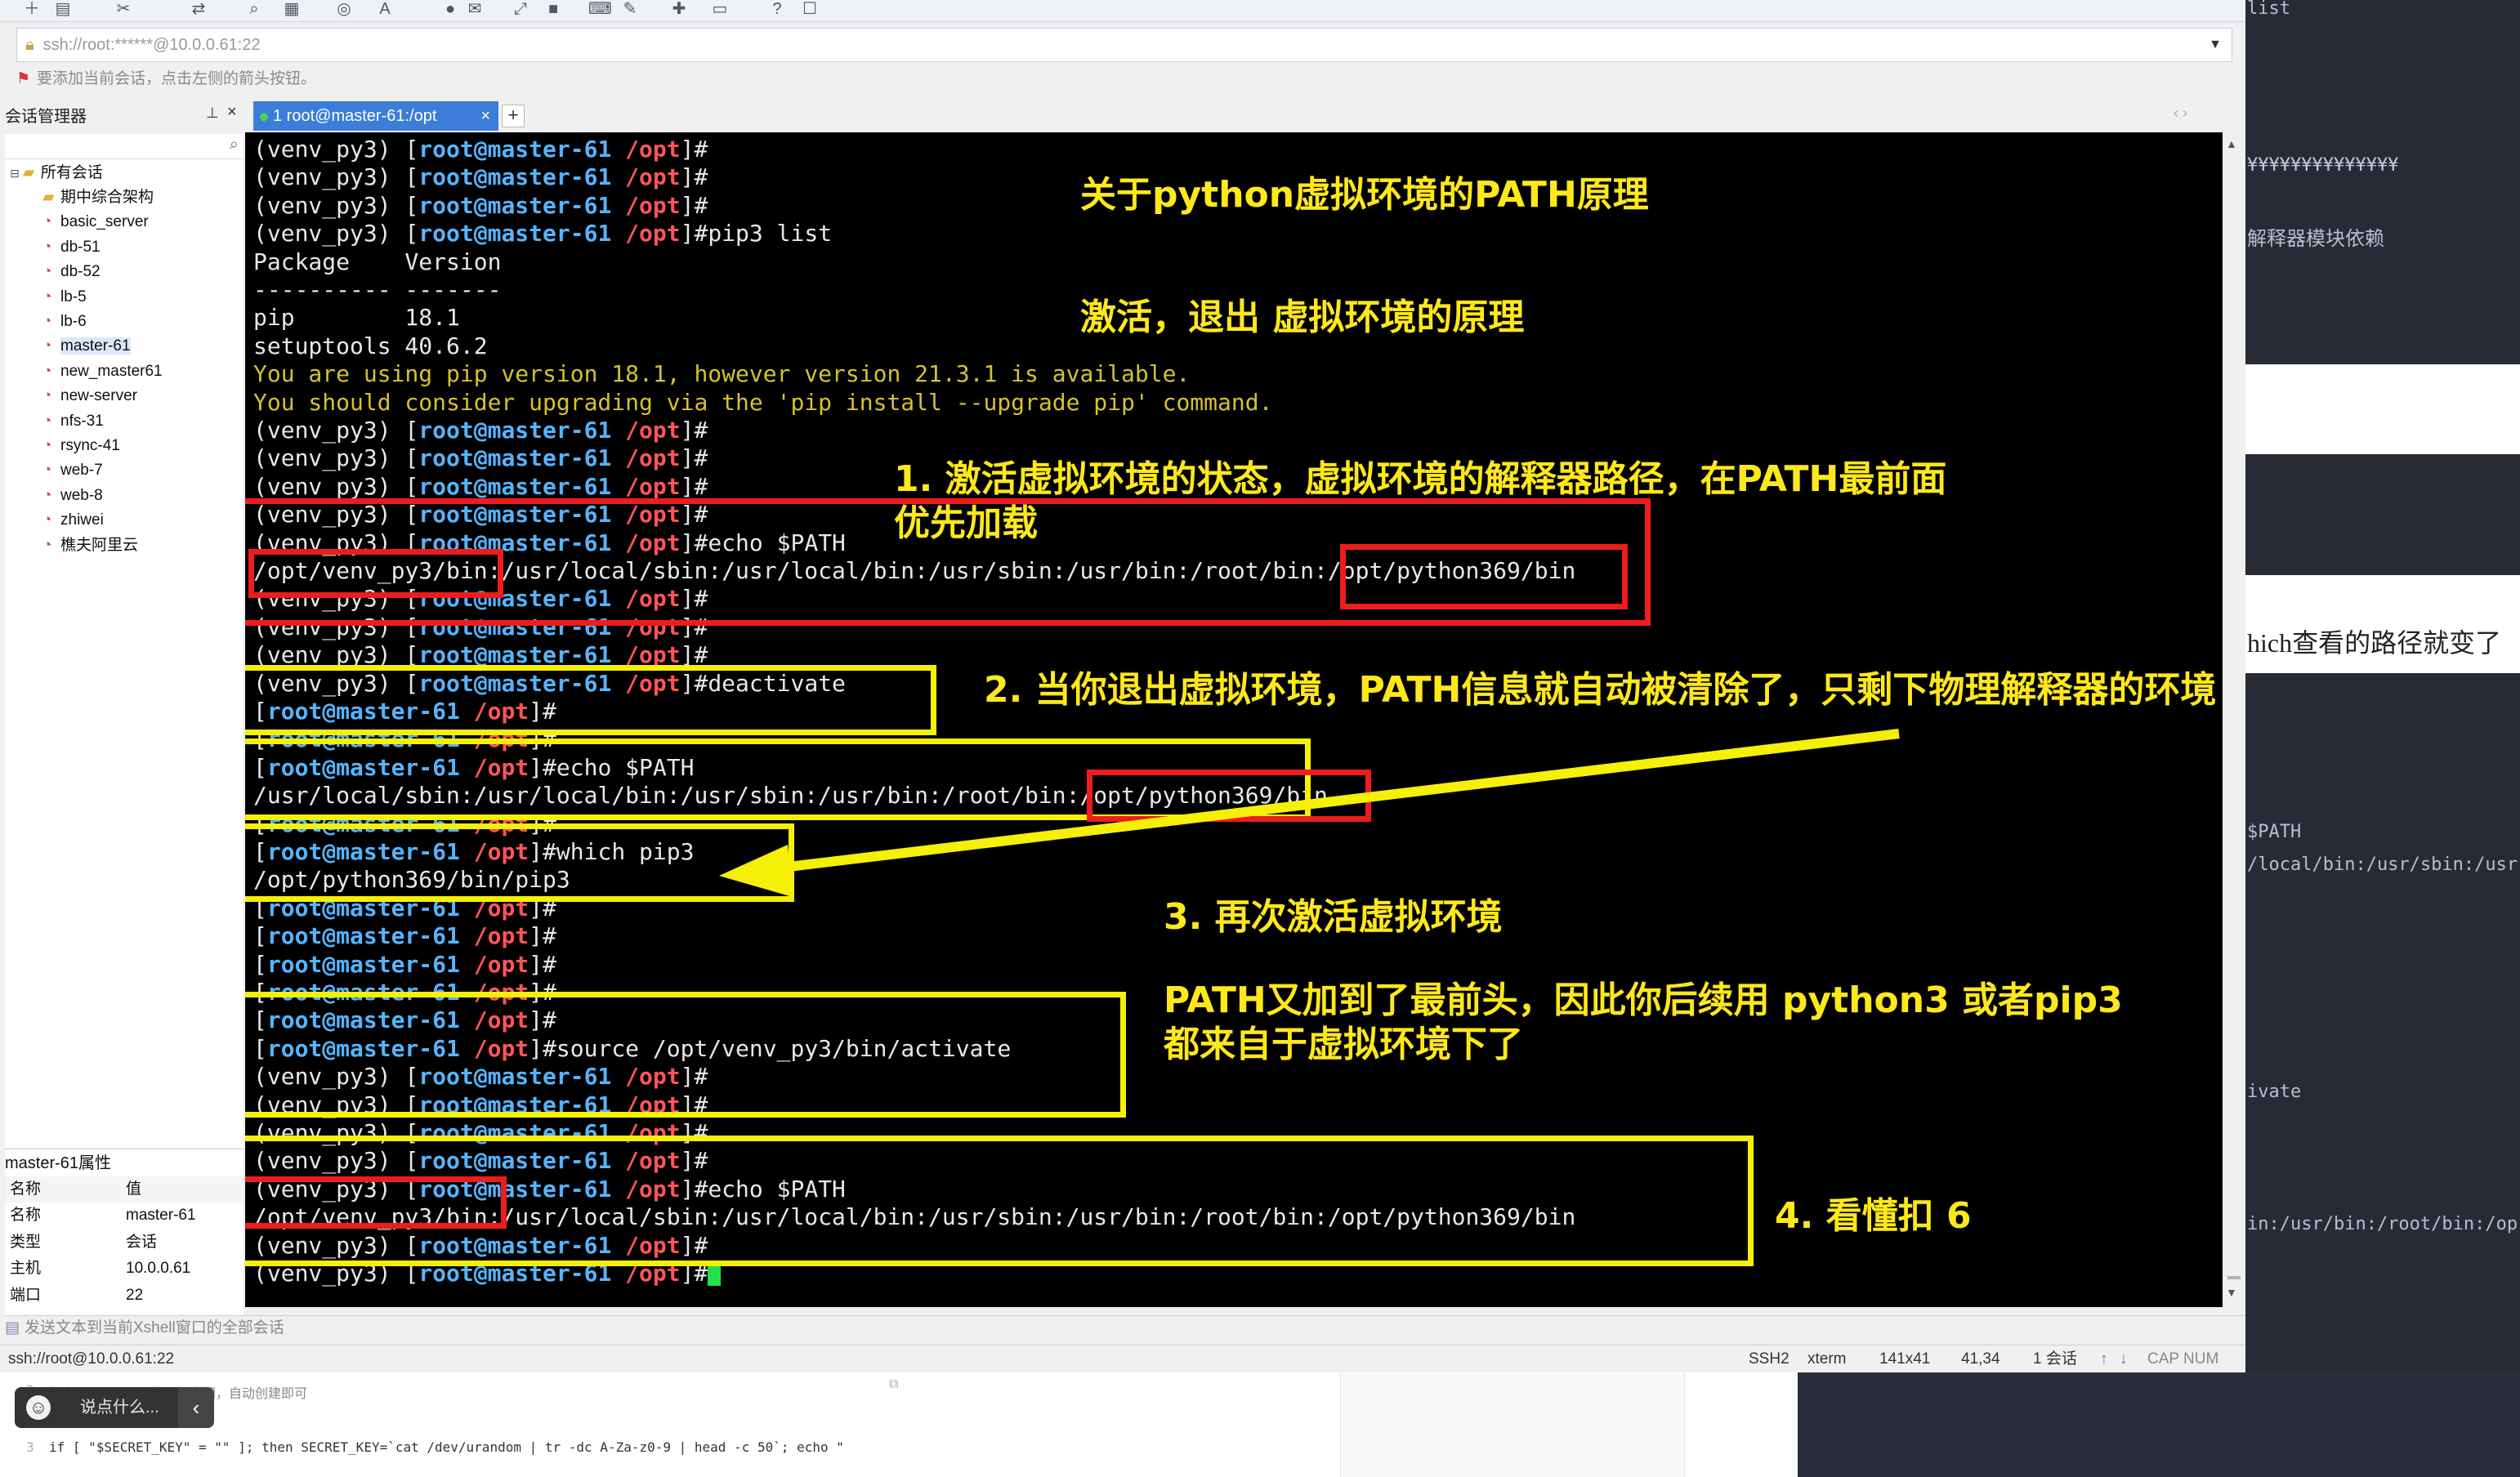 The height and width of the screenshot is (1477, 2520). I want to click on rp-which-text: hich查看的路径就变了, so click(2374, 643).